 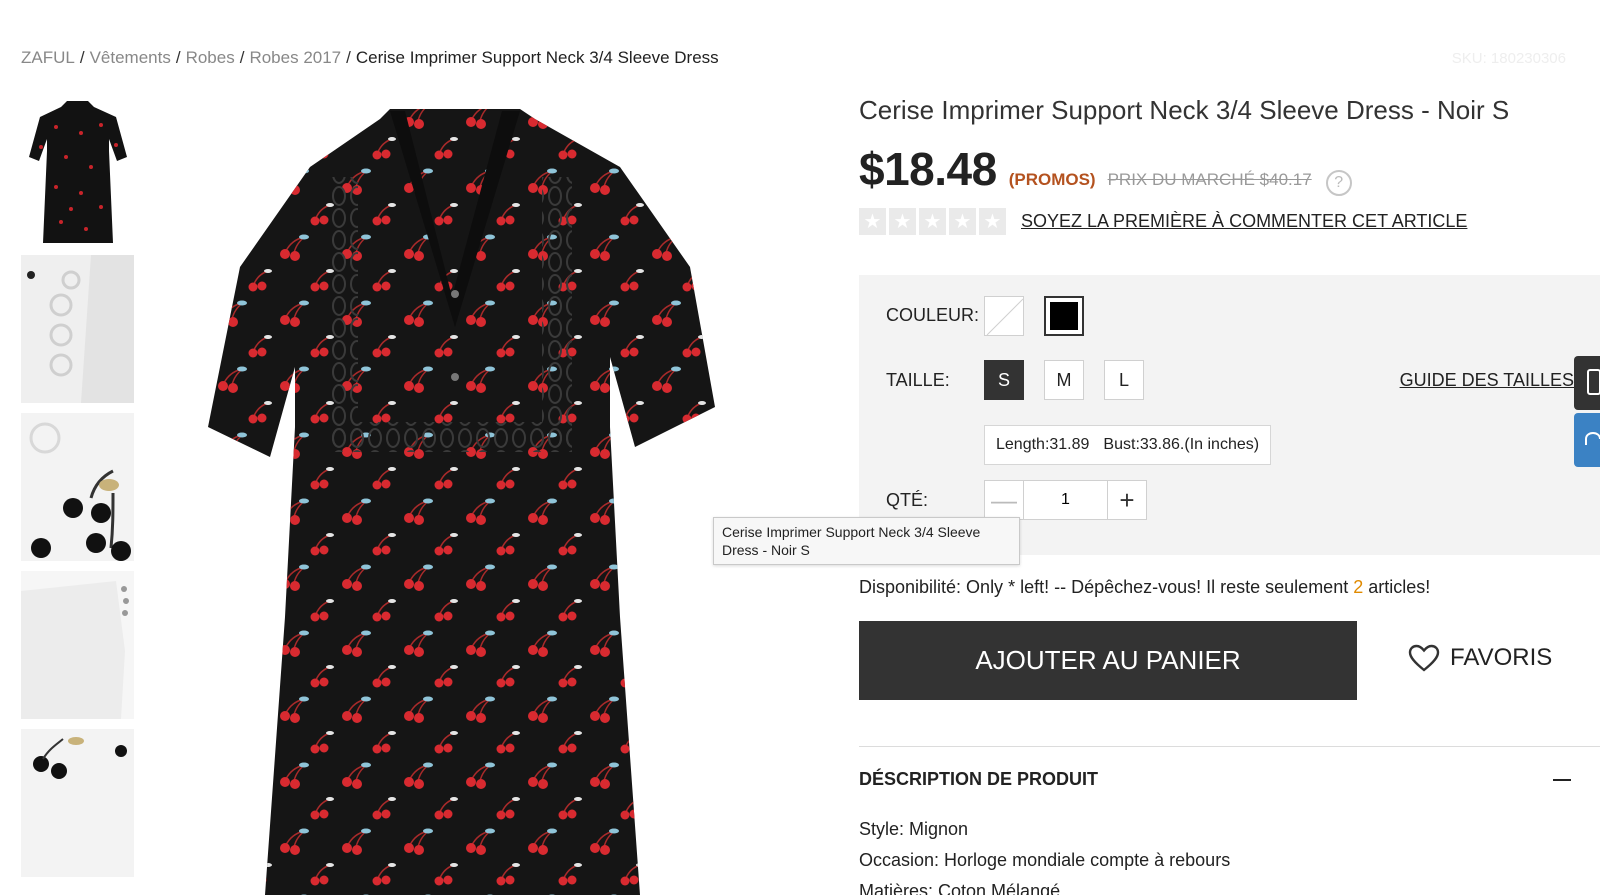 What do you see at coordinates (1593, 382) in the screenshot?
I see `mobile-icon` at bounding box center [1593, 382].